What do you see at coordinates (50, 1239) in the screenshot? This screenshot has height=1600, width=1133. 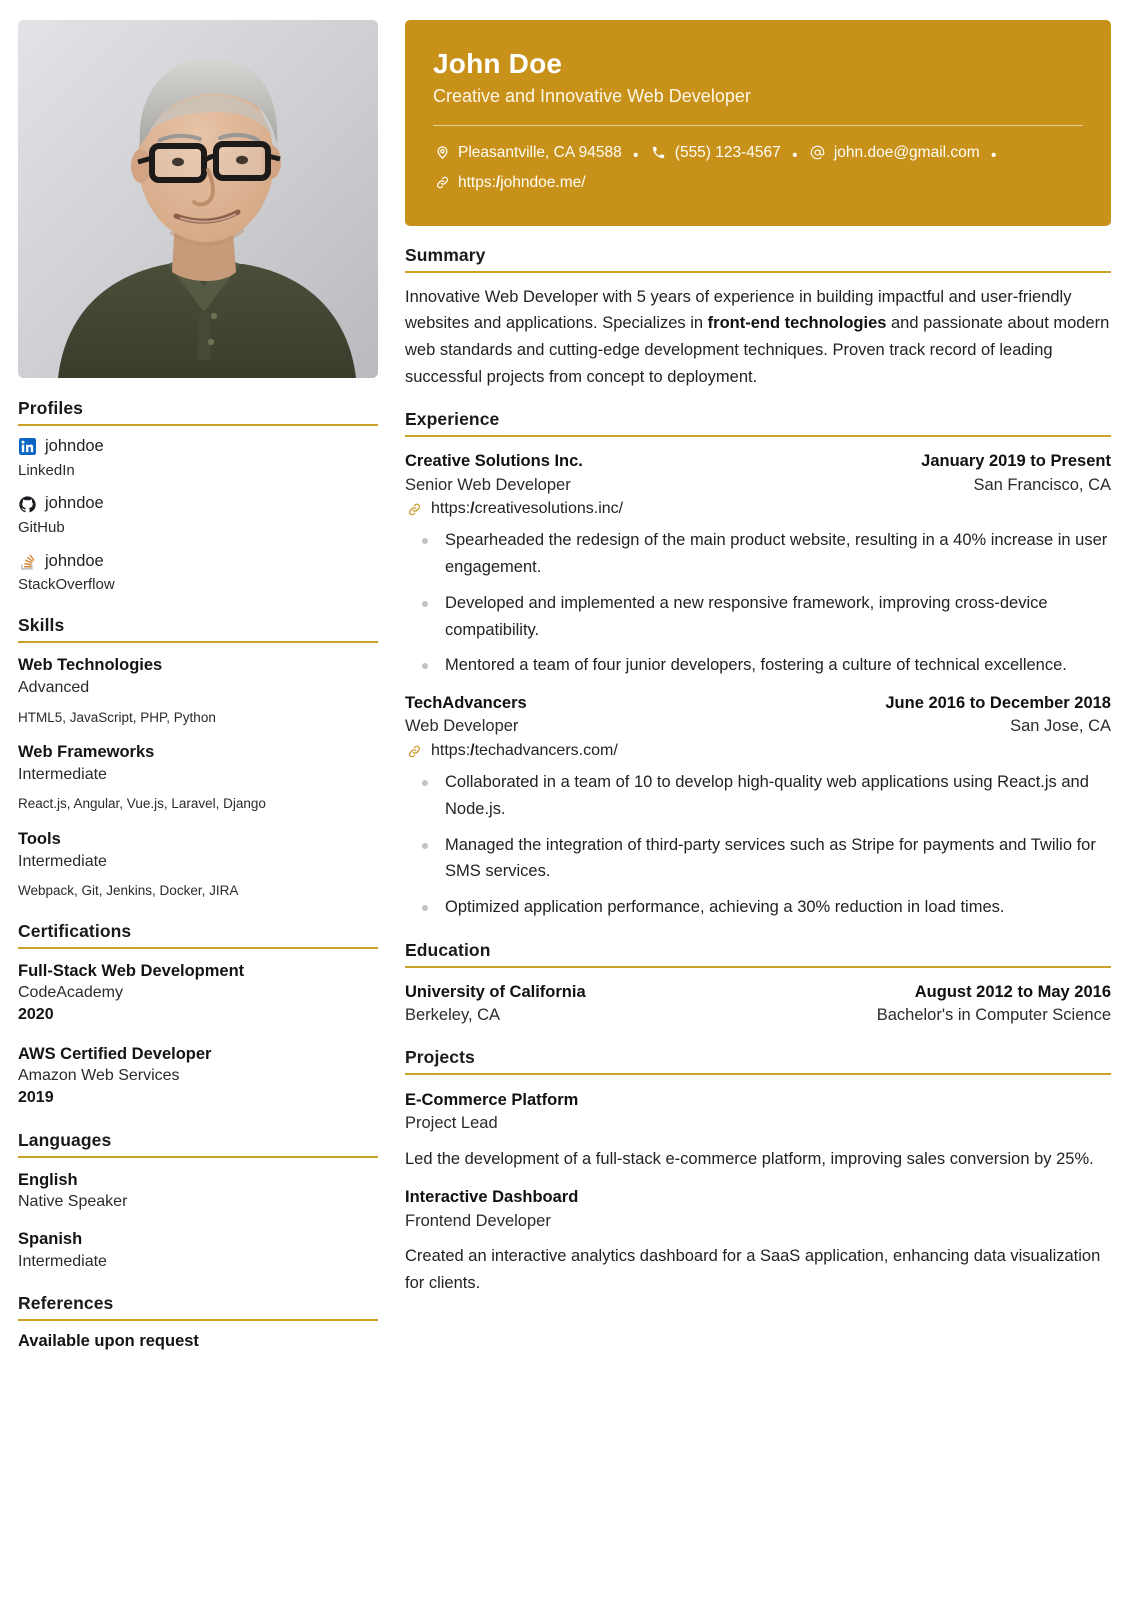 I see `language-name: Spanish` at bounding box center [50, 1239].